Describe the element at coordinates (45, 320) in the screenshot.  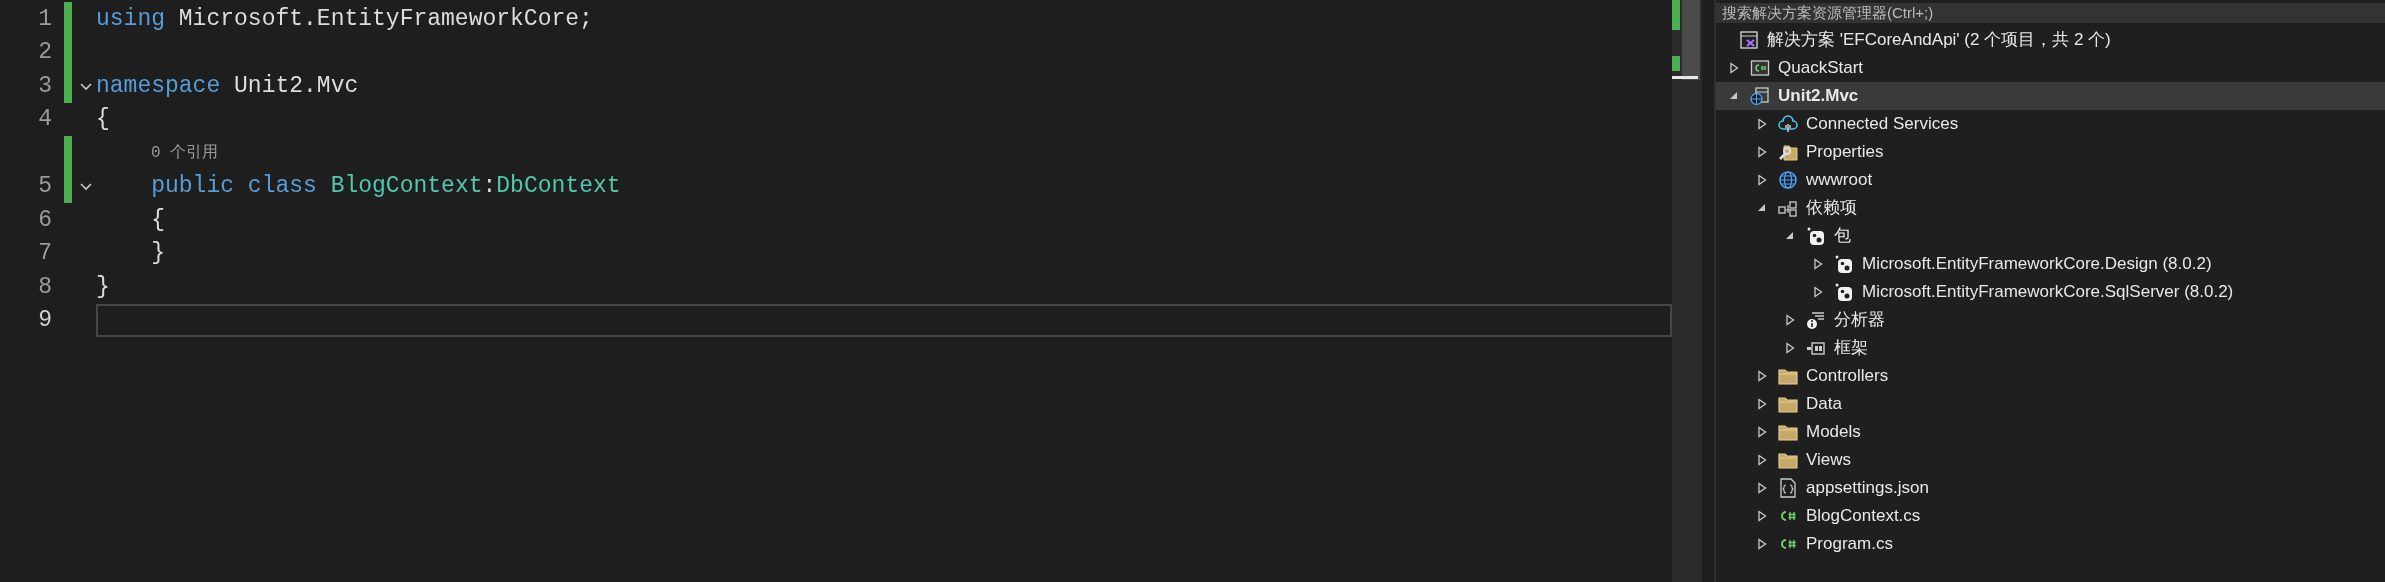
I see `line-number: 9` at that location.